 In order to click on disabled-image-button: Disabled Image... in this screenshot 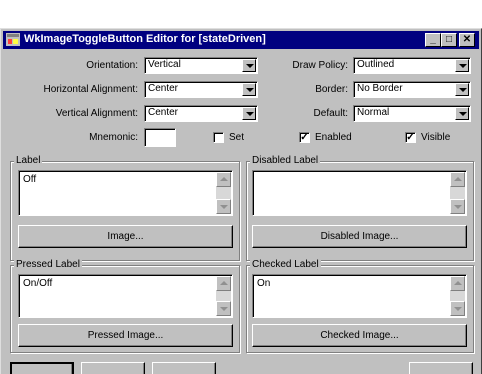, I will do `click(359, 236)`.